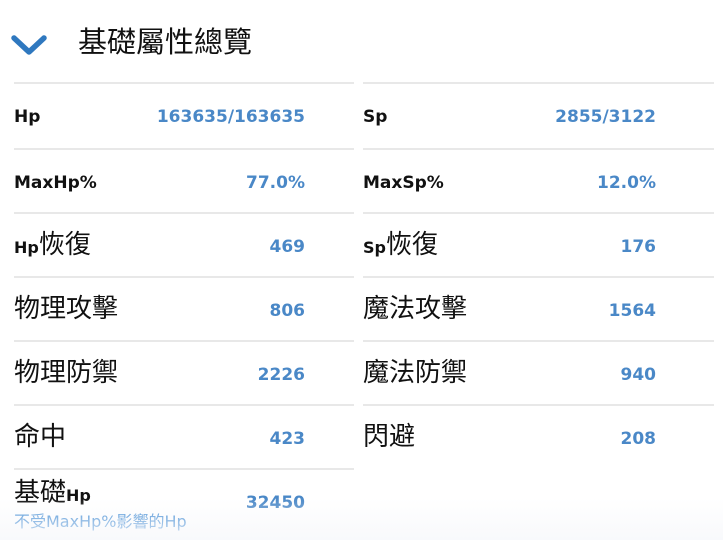 The width and height of the screenshot is (723, 540). I want to click on stat-value-hp-regen: 469, so click(287, 247).